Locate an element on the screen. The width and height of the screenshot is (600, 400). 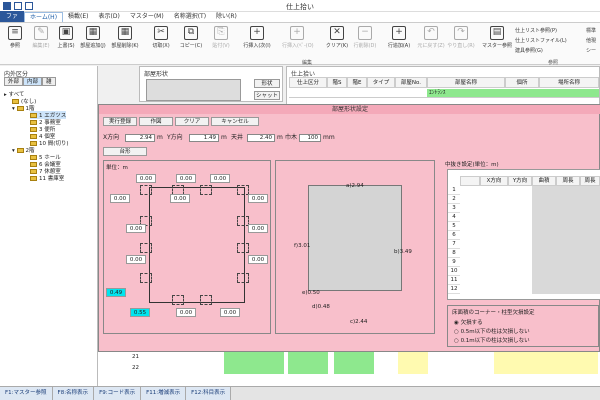
table-row: ｴﾝﾄﾗﾝｽ is located at coordinates (444, 93).